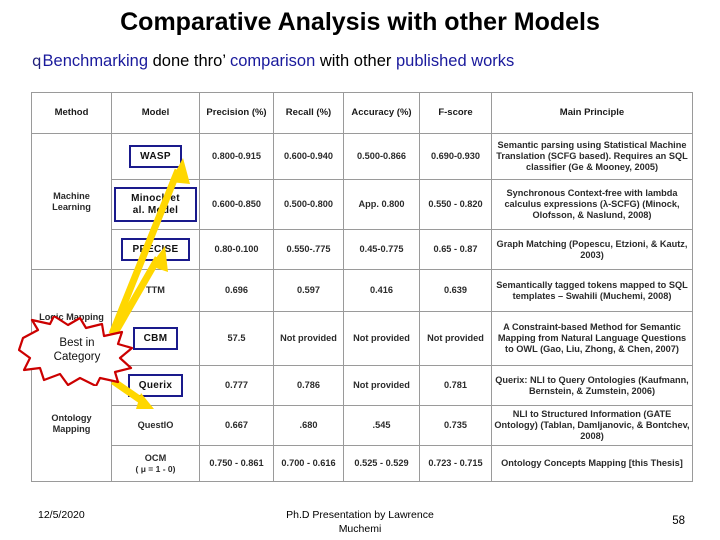 The width and height of the screenshot is (720, 540). What do you see at coordinates (455, 204) in the screenshot?
I see `cell-fscore: 0.550 - 0.820` at bounding box center [455, 204].